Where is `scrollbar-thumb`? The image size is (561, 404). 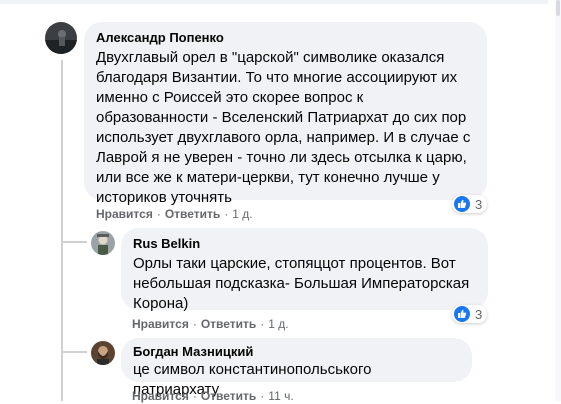
scrollbar-thumb is located at coordinates (558, 8).